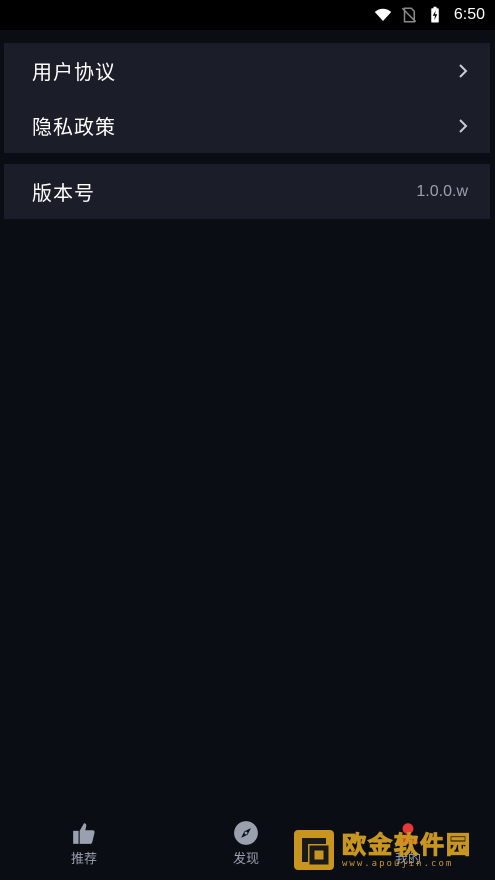  I want to click on settings-group-version: 版本号 1.0.0.w, so click(247, 191).